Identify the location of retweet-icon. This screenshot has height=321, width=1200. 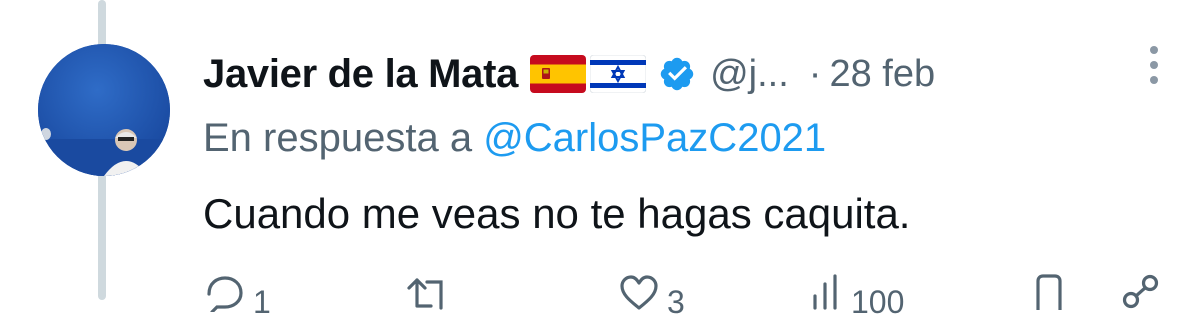
(425, 294).